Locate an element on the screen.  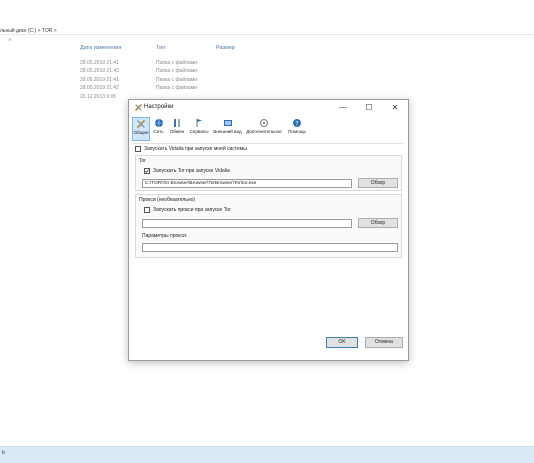
proxy-browse-button: Обзор is located at coordinates (378, 223).